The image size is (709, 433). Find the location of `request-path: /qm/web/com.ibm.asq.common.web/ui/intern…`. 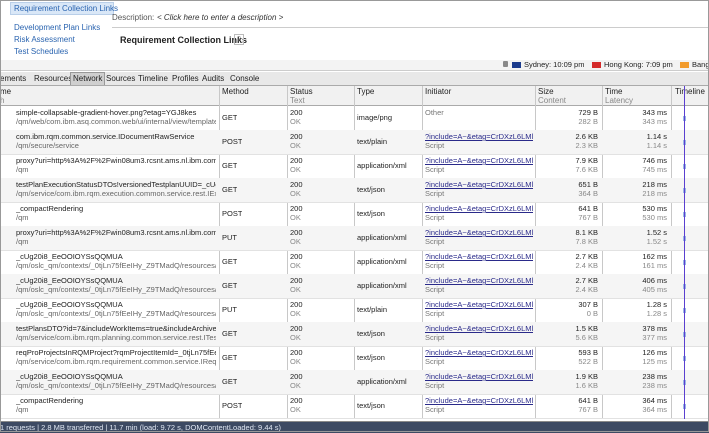

request-path: /qm/web/com.ibm.asq.common.web/ui/intern… is located at coordinates (116, 121).